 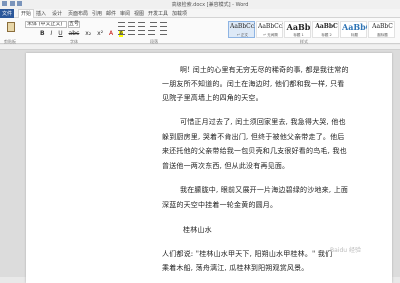 I want to click on doc-line: 乘着木船, 荡舟漓江, 瓜桂林到阳朔观赏风景。, so click(x=235, y=268).